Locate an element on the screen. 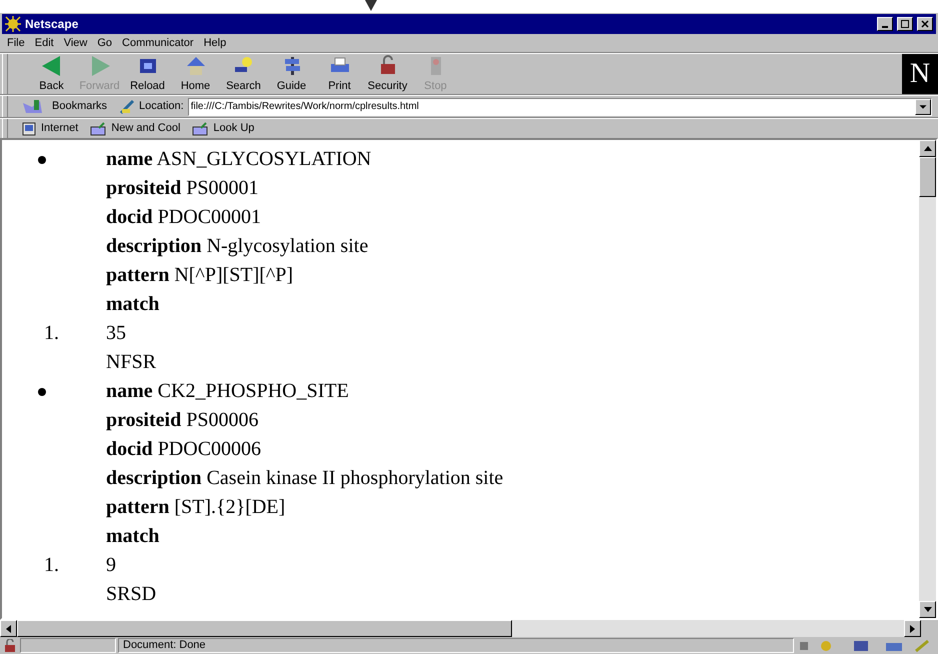 The image size is (938, 654). maximize-icon is located at coordinates (905, 24).